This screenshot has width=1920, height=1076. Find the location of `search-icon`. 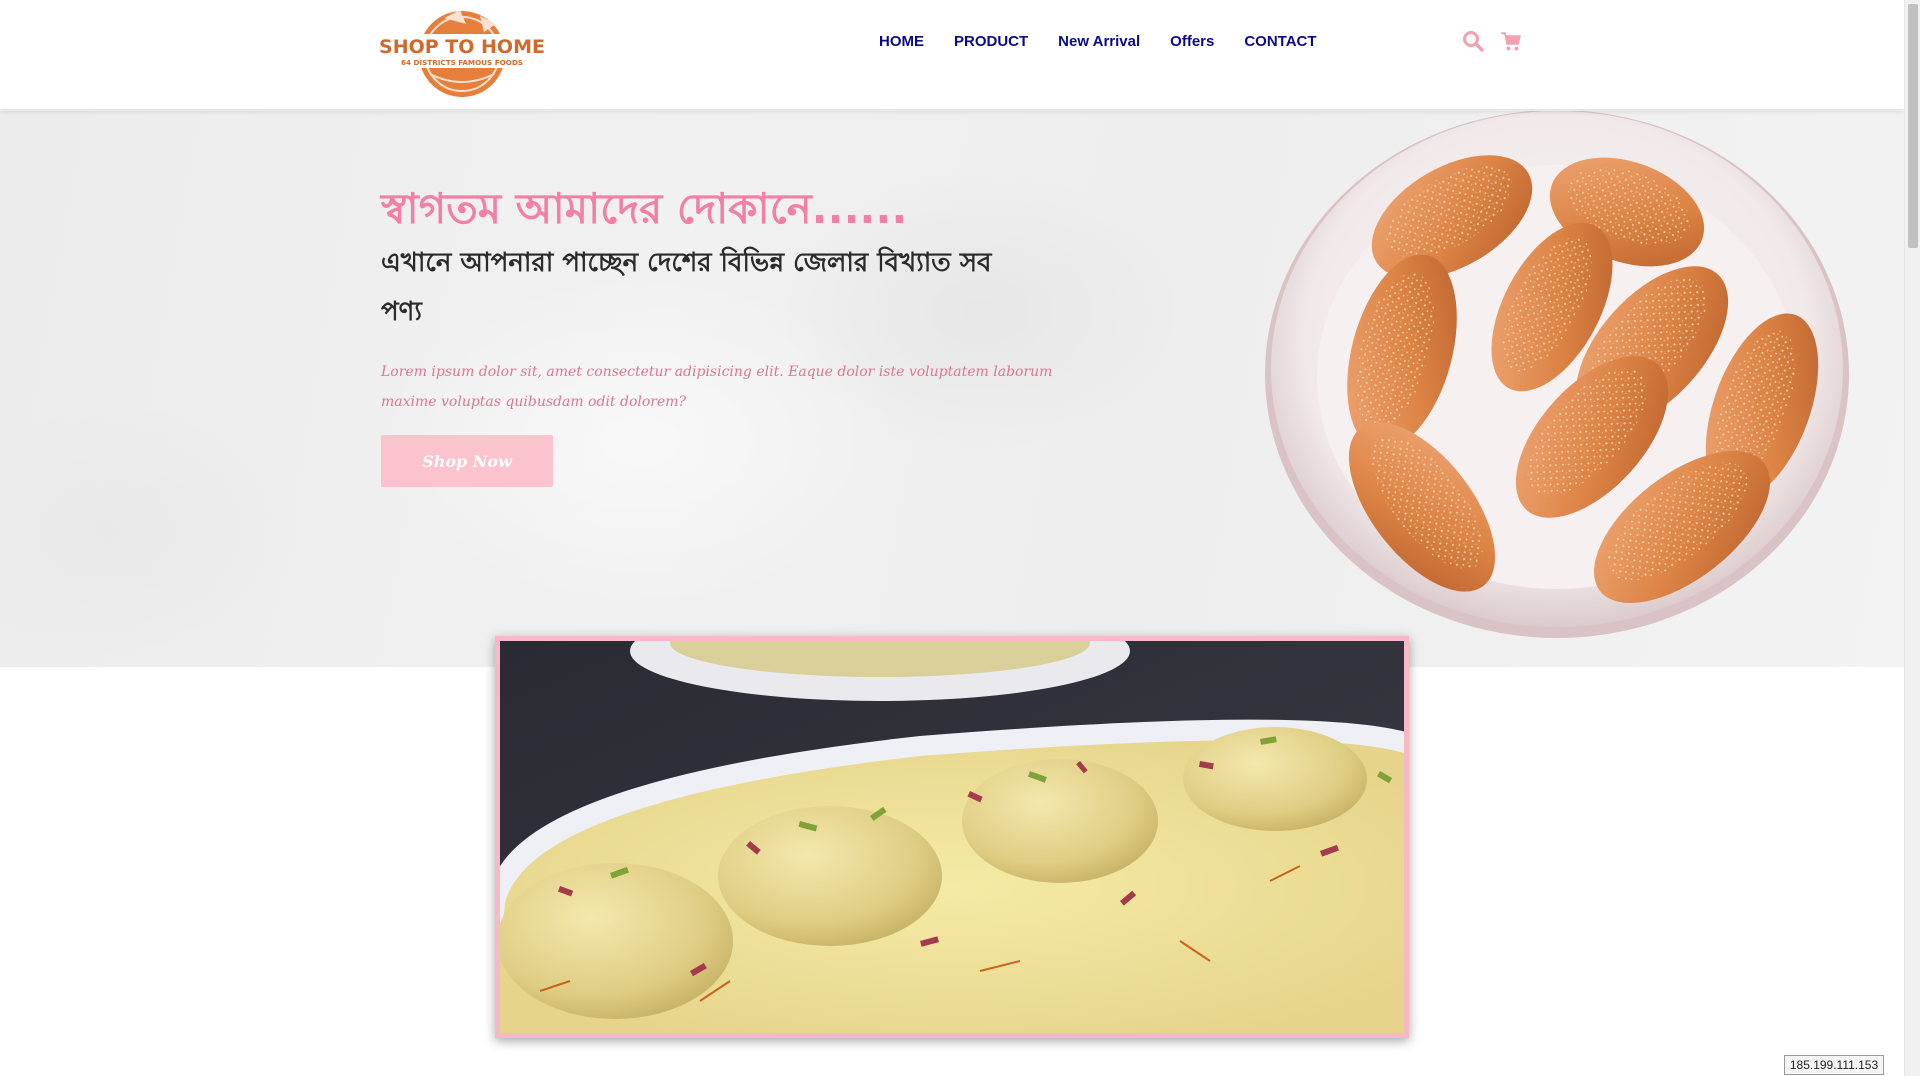

search-icon is located at coordinates (1473, 41).